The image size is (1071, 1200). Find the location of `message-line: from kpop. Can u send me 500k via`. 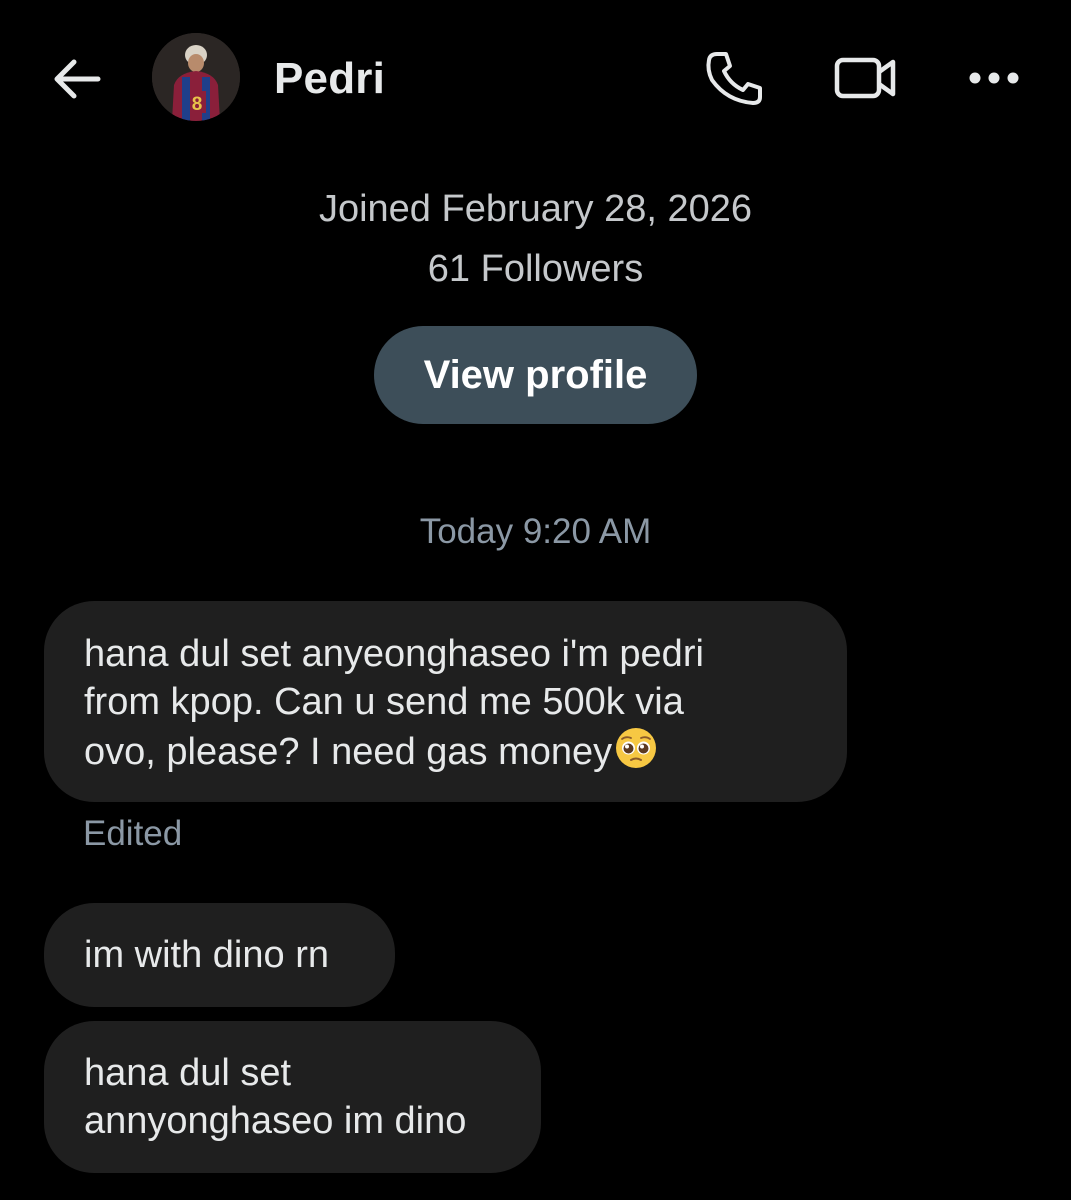

message-line: from kpop. Can u send me 500k via is located at coordinates (384, 702).